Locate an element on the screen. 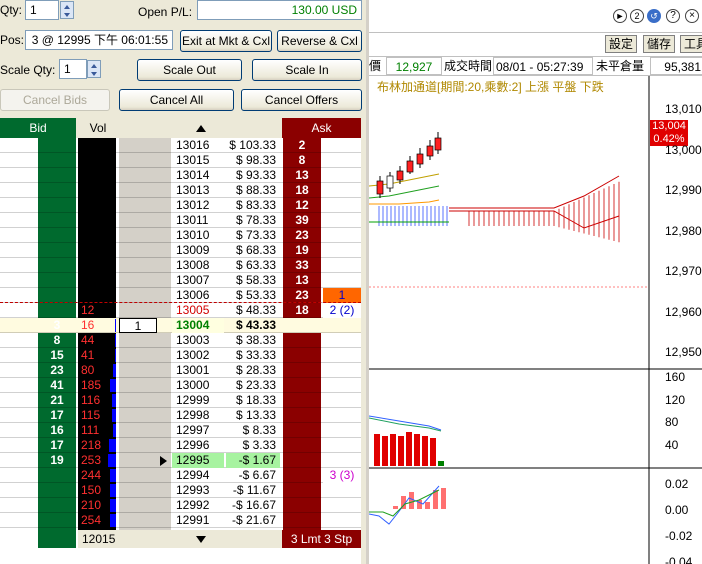 This screenshot has width=702, height=564. save-button: 儲存 is located at coordinates (659, 44).